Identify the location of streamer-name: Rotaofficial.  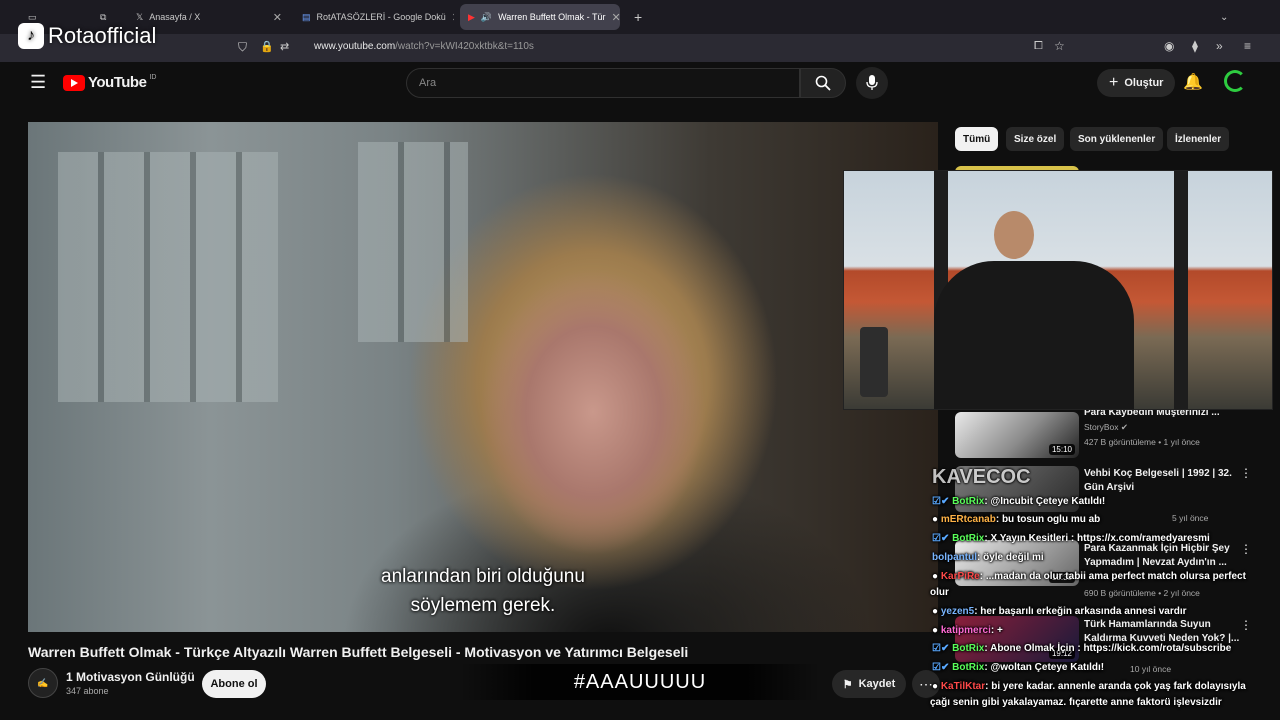
(102, 35).